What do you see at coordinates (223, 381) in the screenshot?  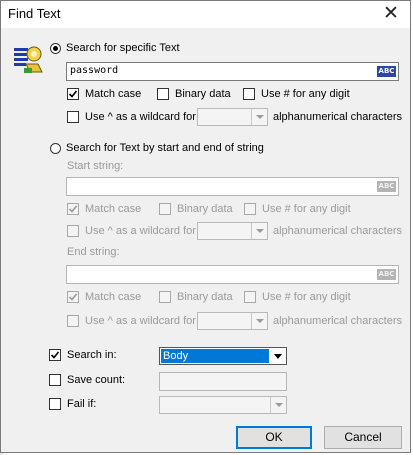 I see `save-count-input` at bounding box center [223, 381].